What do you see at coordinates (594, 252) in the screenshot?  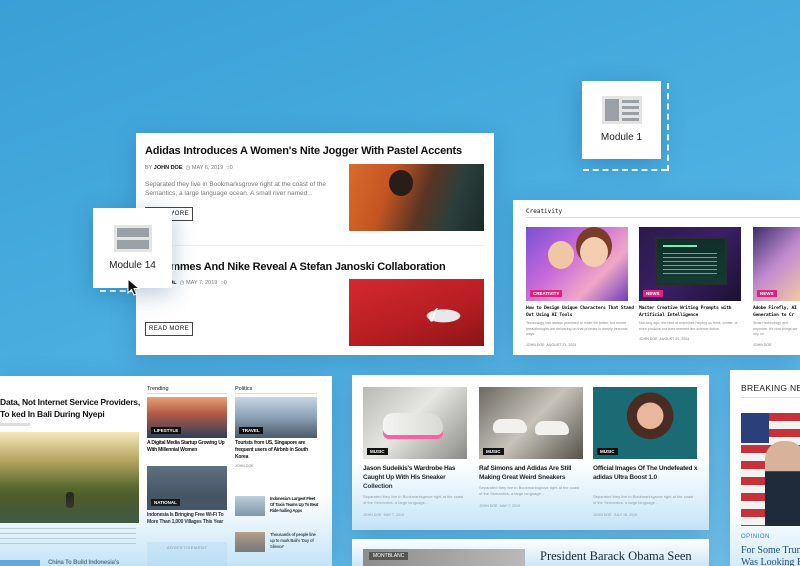 I see `character-face` at bounding box center [594, 252].